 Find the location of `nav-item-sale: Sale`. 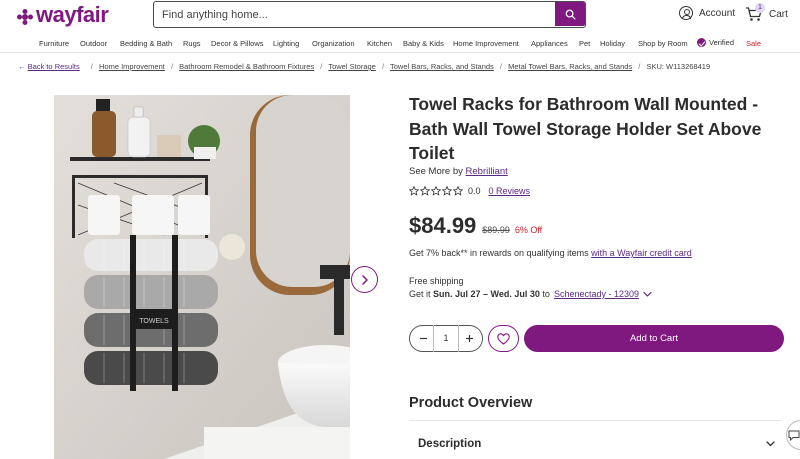

nav-item-sale: Sale is located at coordinates (753, 43).